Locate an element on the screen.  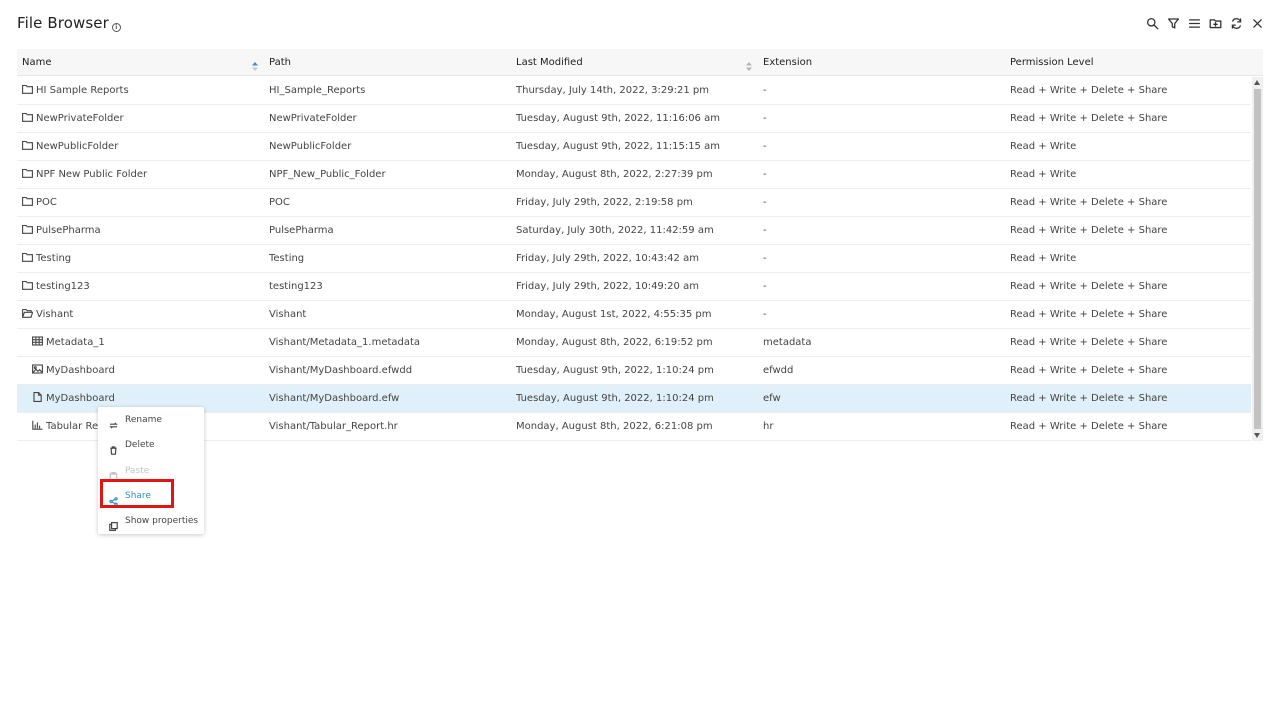
path-cell: NewPublicFolder is located at coordinates (310, 146).